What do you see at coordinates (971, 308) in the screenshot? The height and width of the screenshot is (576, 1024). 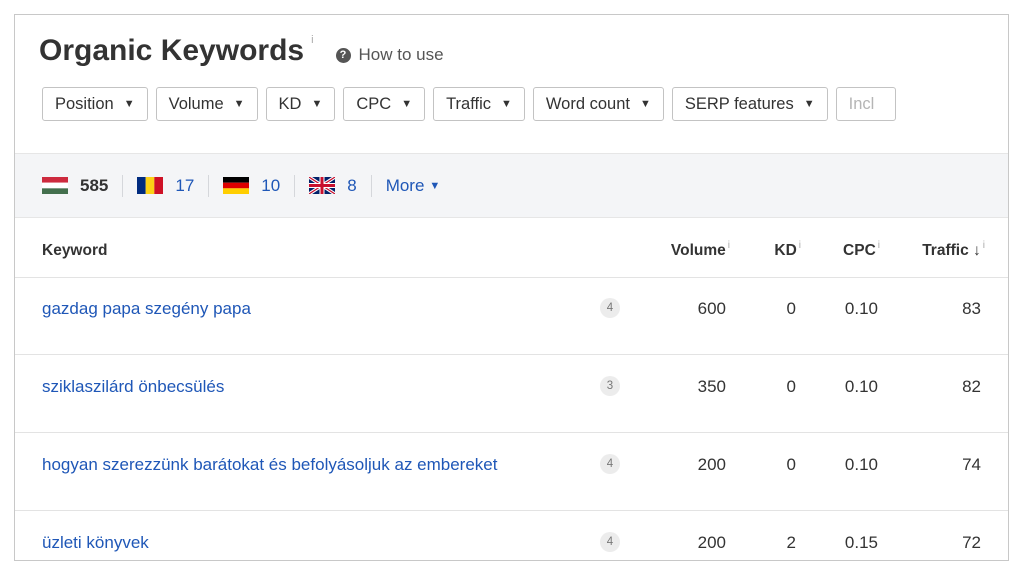 I see `traffic-value: 83` at bounding box center [971, 308].